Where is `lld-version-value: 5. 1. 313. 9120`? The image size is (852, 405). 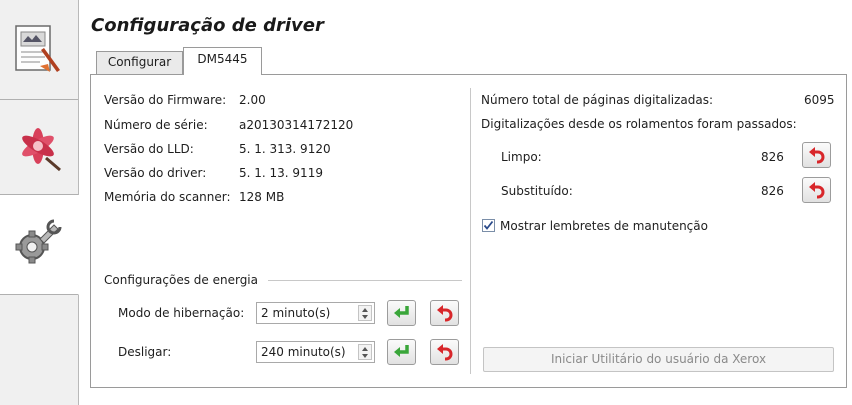 lld-version-value: 5. 1. 313. 9120 is located at coordinates (285, 149).